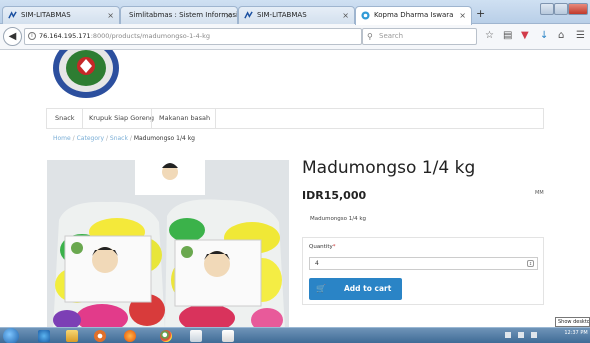  Describe the element at coordinates (334, 247) in the screenshot. I see `required-marker: *` at that location.